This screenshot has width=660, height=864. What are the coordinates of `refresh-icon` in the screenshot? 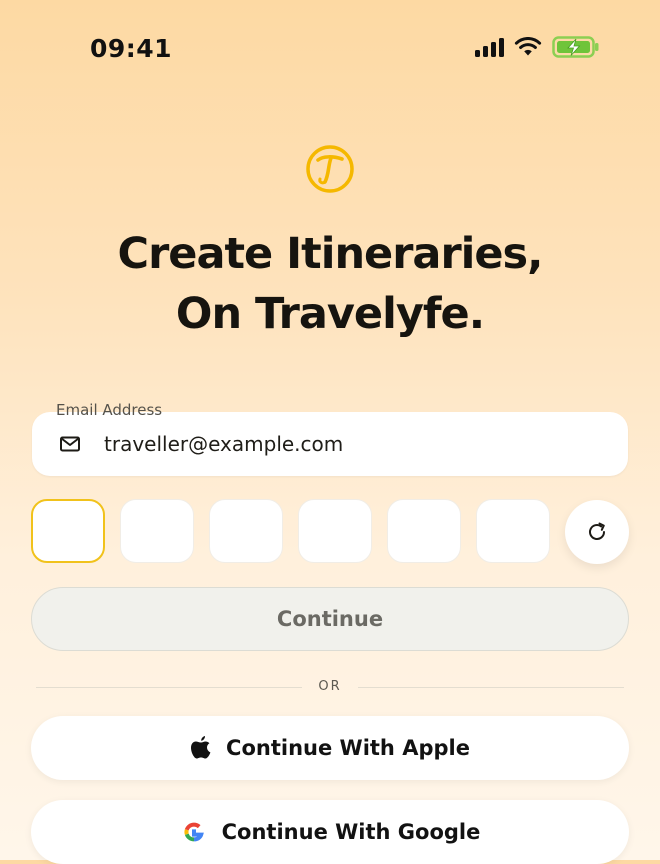 It's located at (597, 531).